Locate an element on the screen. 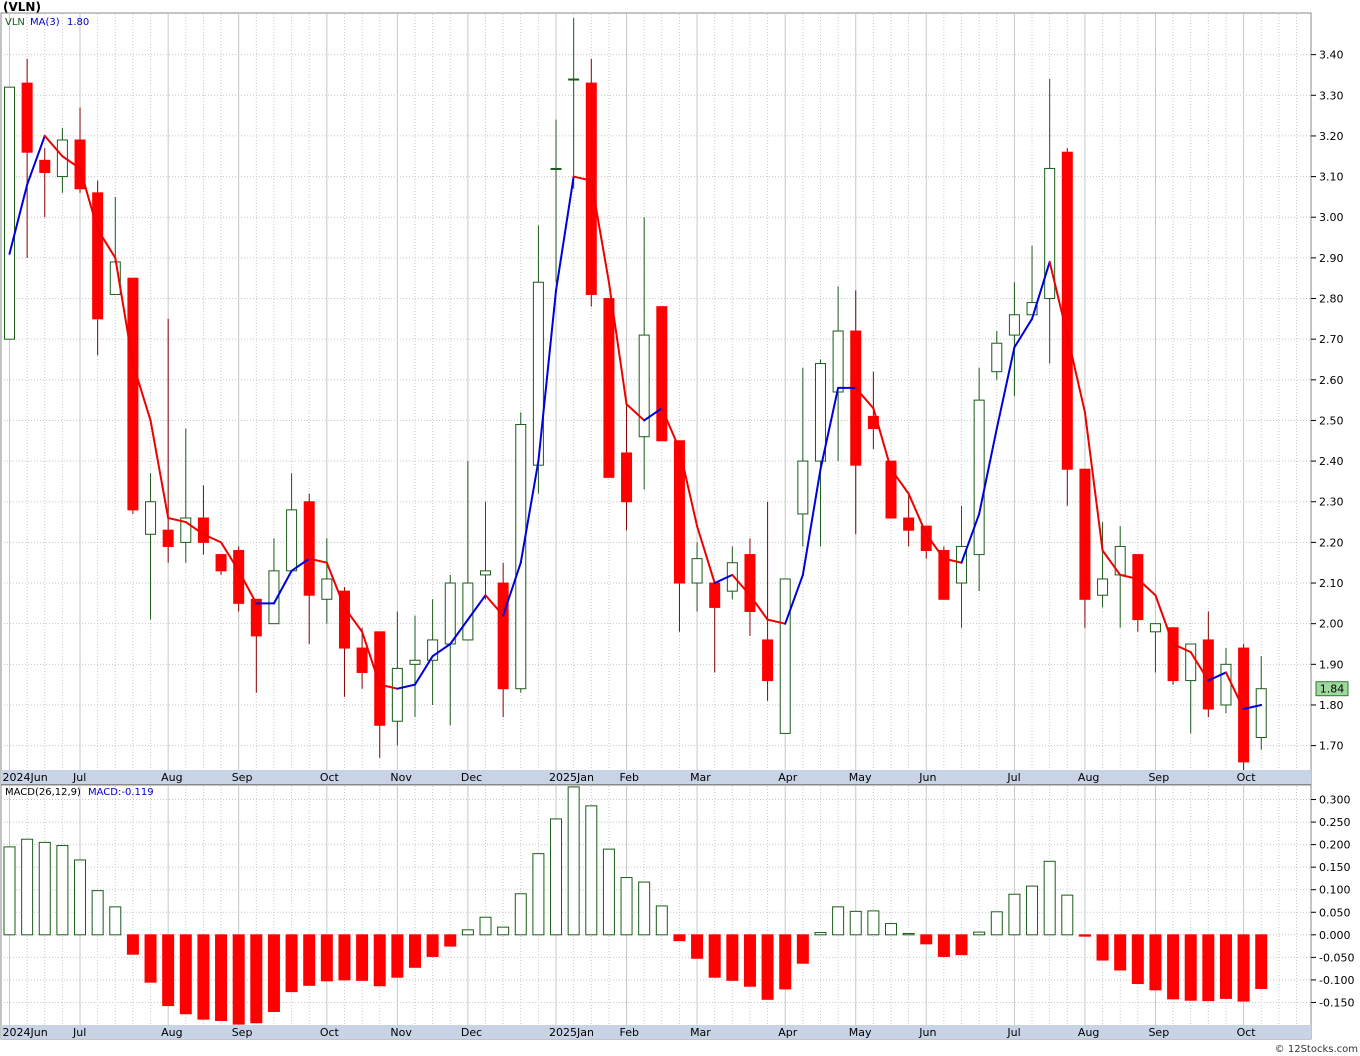  macd-x-tick-label: Sep is located at coordinates (1158, 1032).